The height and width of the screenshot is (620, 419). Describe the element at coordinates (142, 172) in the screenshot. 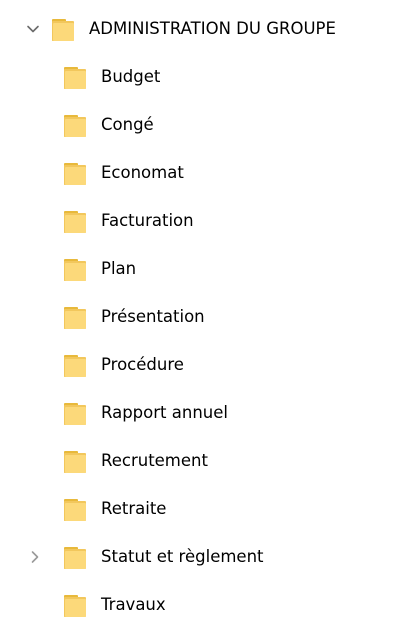

I see `tree-item-label: Economat` at that location.